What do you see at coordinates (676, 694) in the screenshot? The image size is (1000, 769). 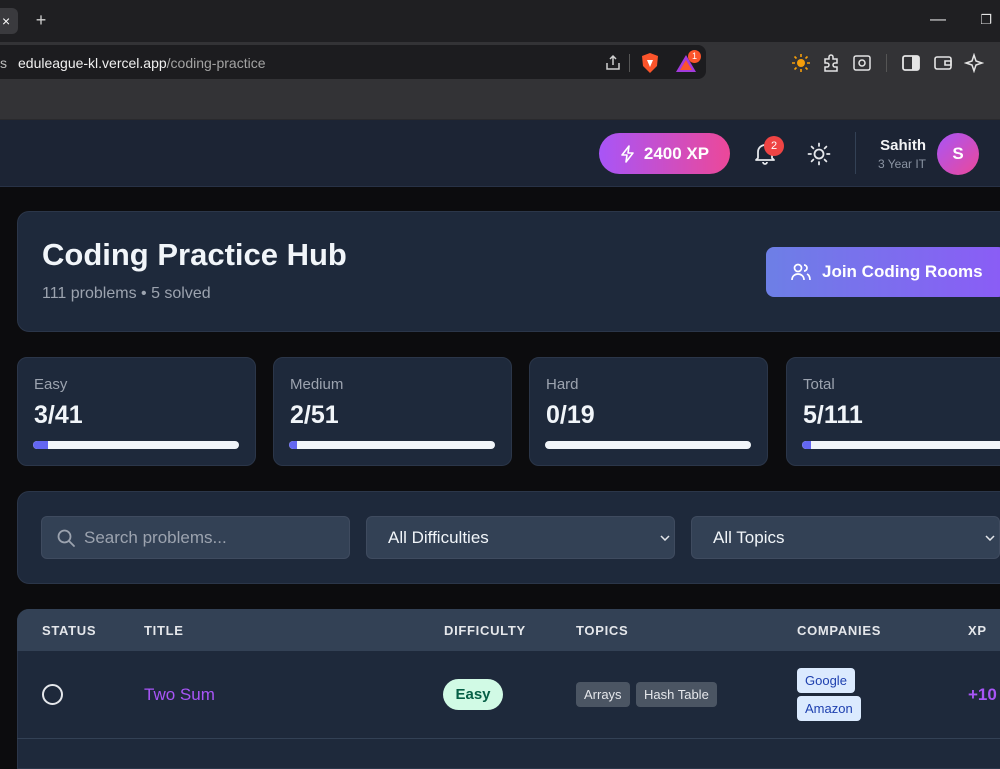 I see `topic-tag: Hash Table` at bounding box center [676, 694].